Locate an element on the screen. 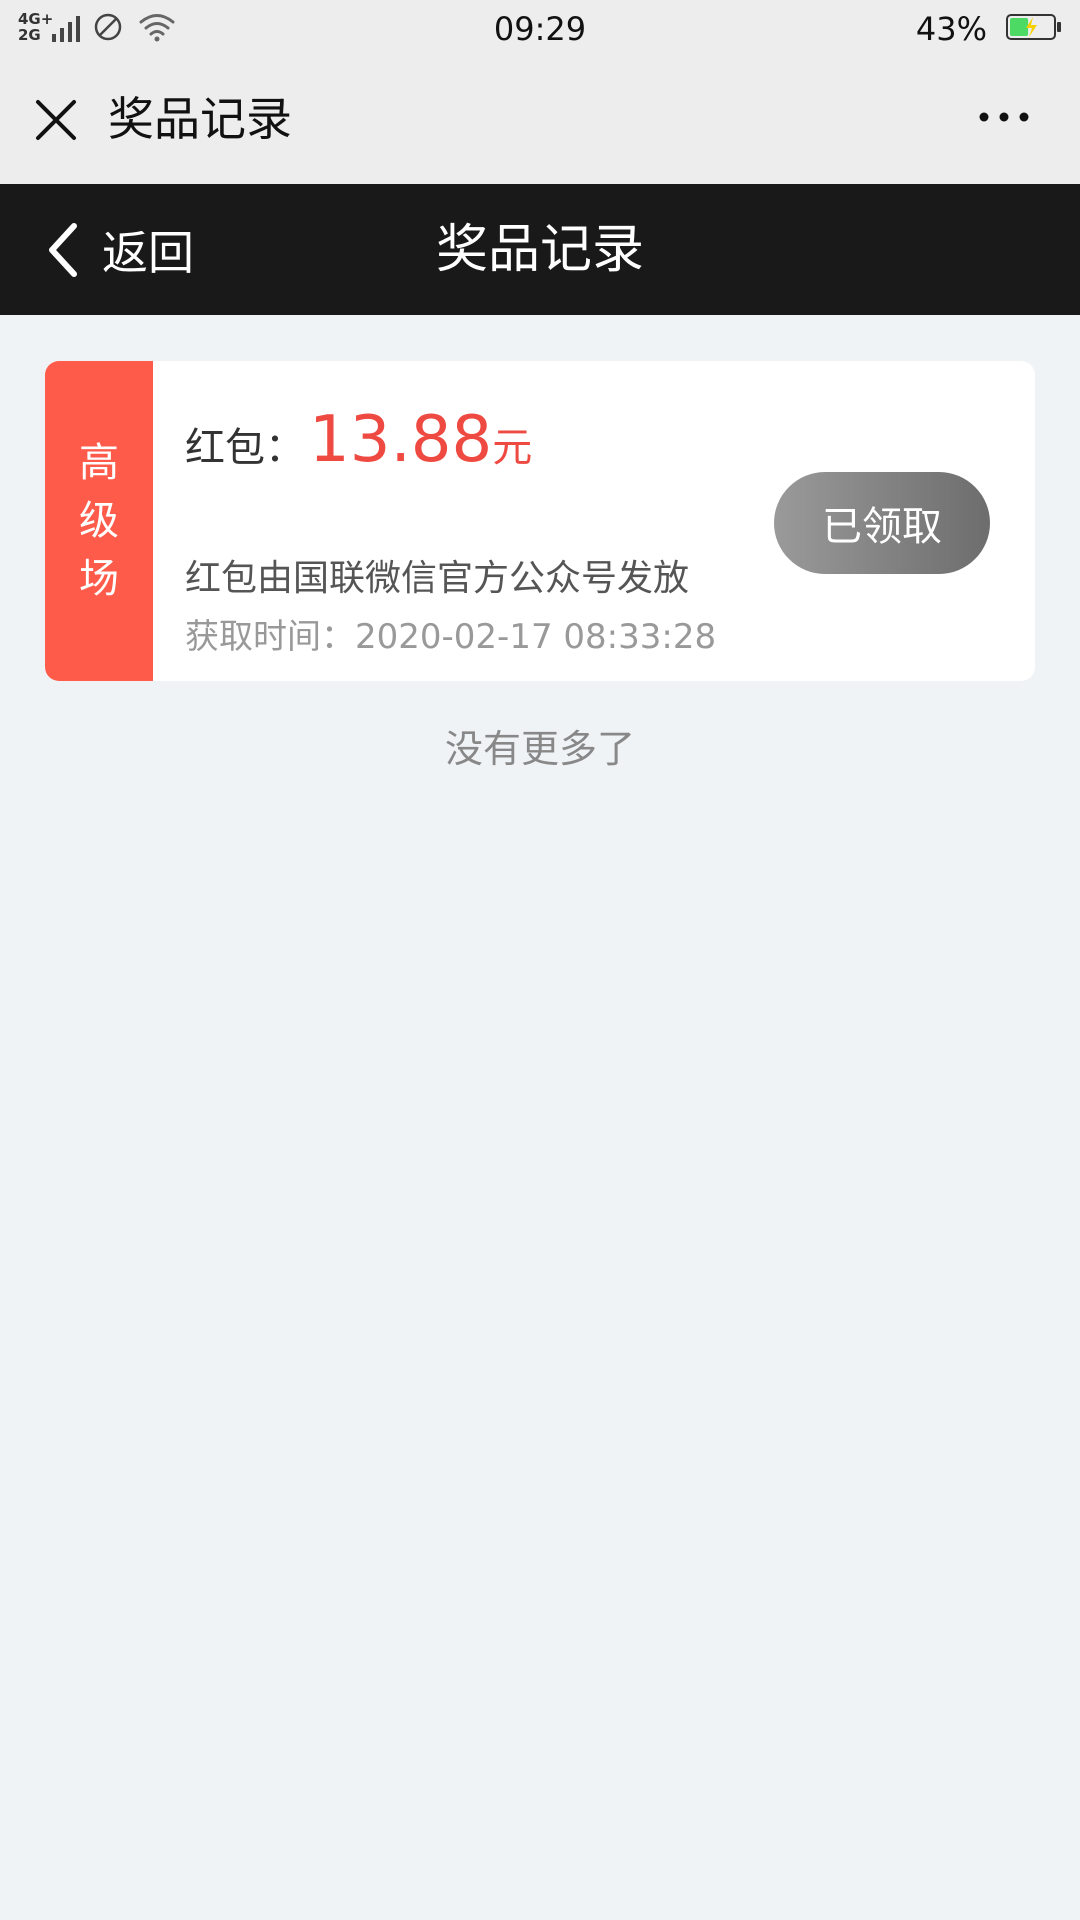 This screenshot has width=1080, height=1920. status-bar: 4G+ 2G 09:29 43% is located at coordinates (540, 28).